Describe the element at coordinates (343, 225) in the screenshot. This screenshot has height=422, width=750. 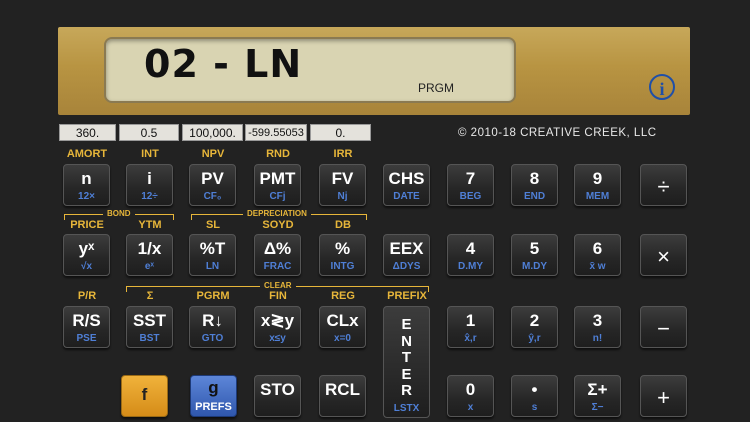
I see `gold-label-db: DB` at that location.